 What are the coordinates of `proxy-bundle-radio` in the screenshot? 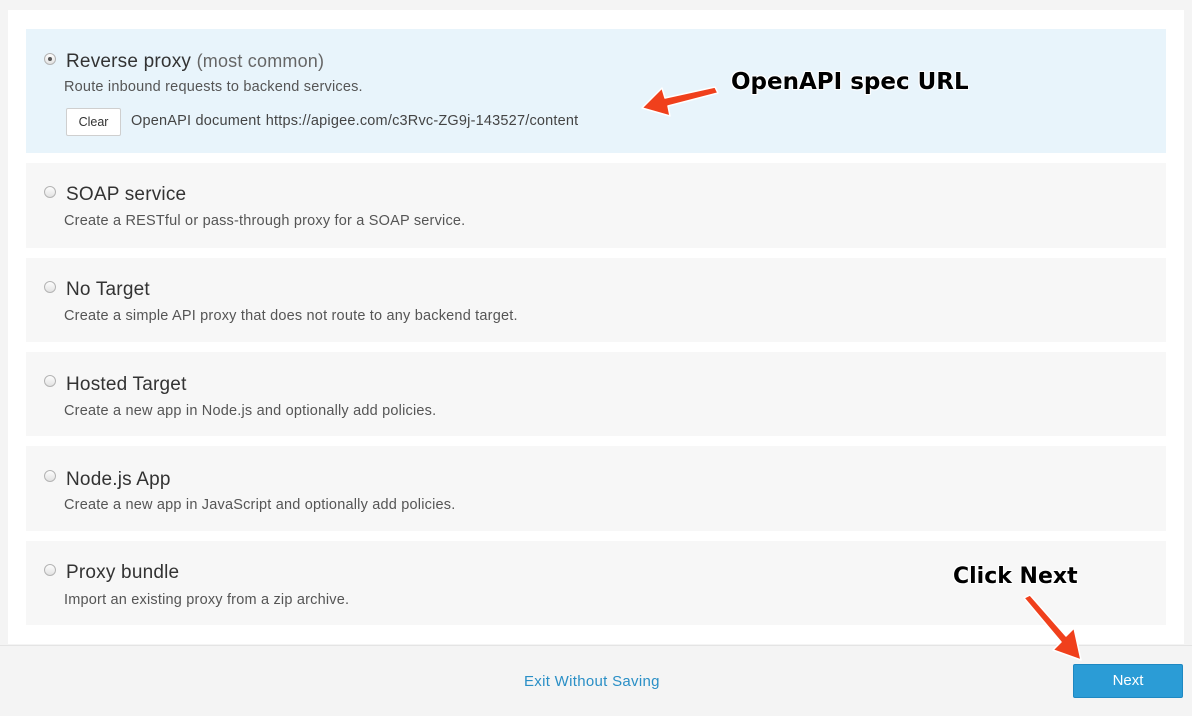 It's located at (50, 570).